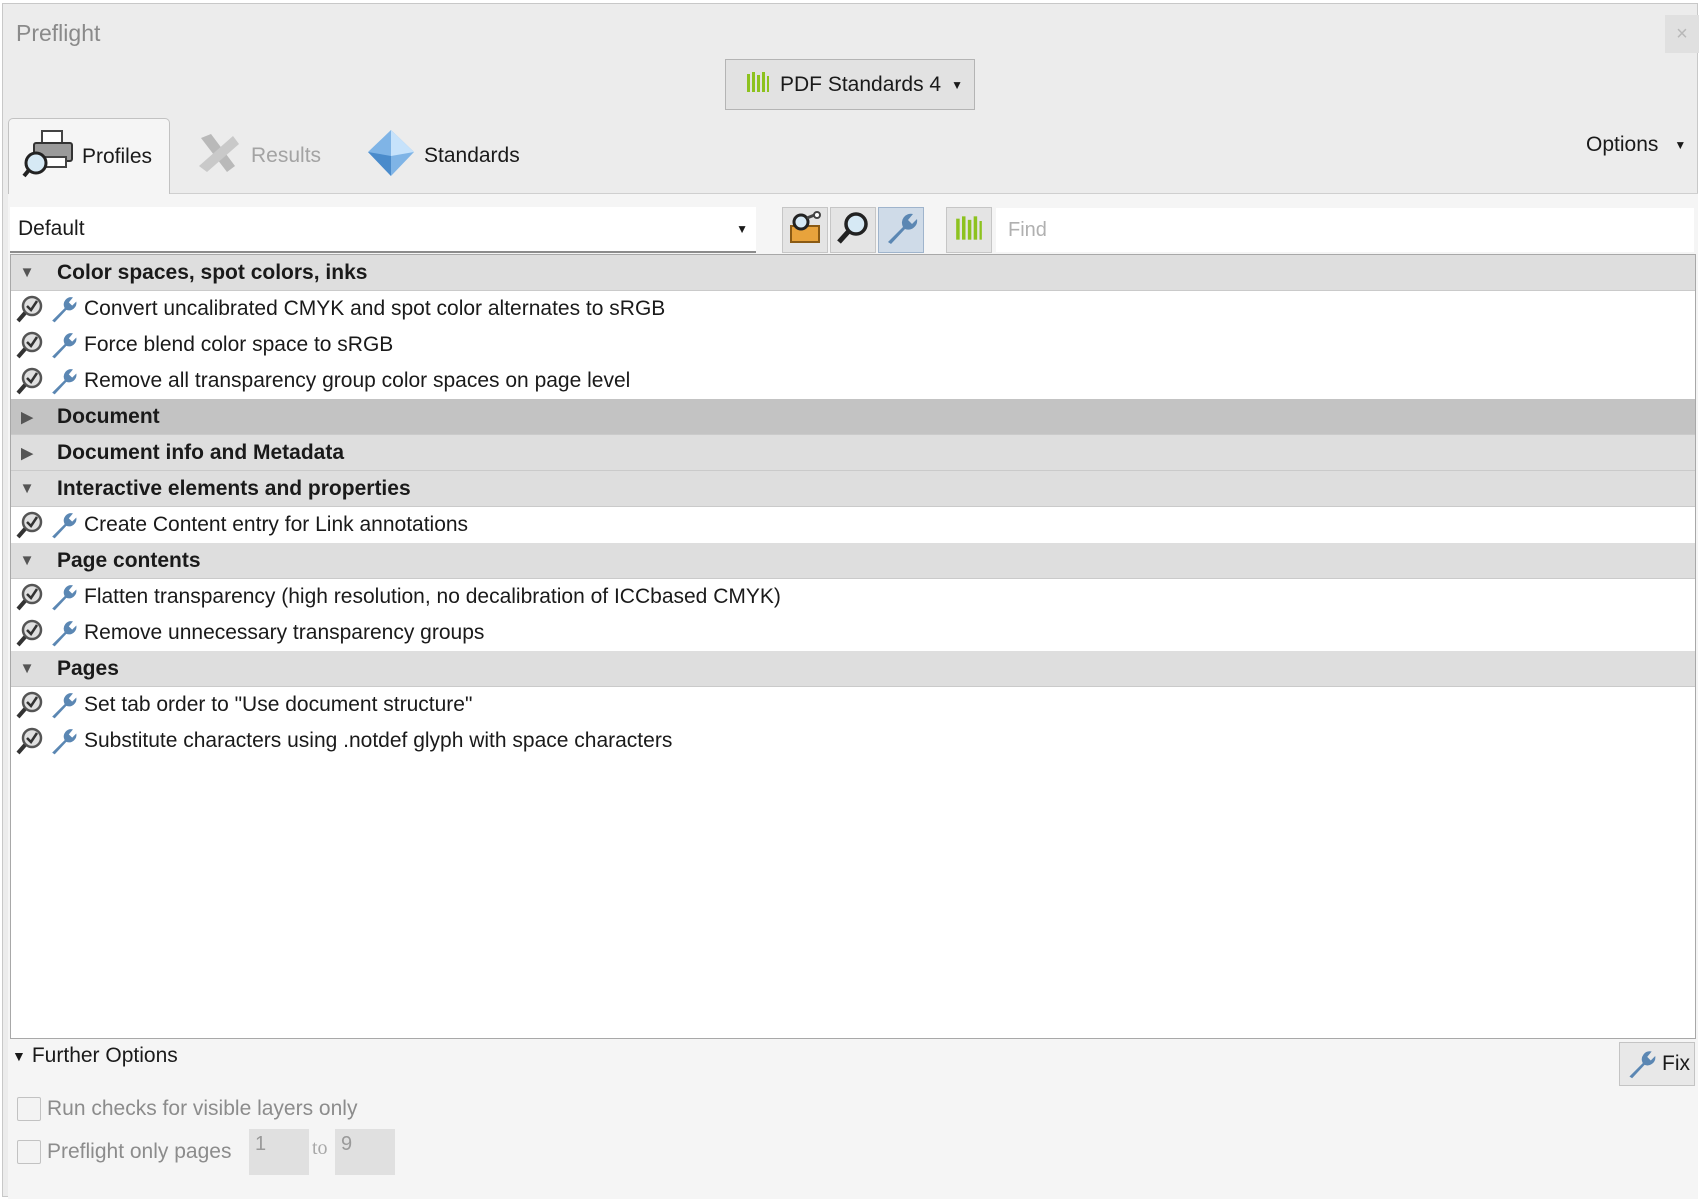 Image resolution: width=1700 pixels, height=1200 pixels. Describe the element at coordinates (201, 452) in the screenshot. I see `category-label: Document info and Metadata` at that location.